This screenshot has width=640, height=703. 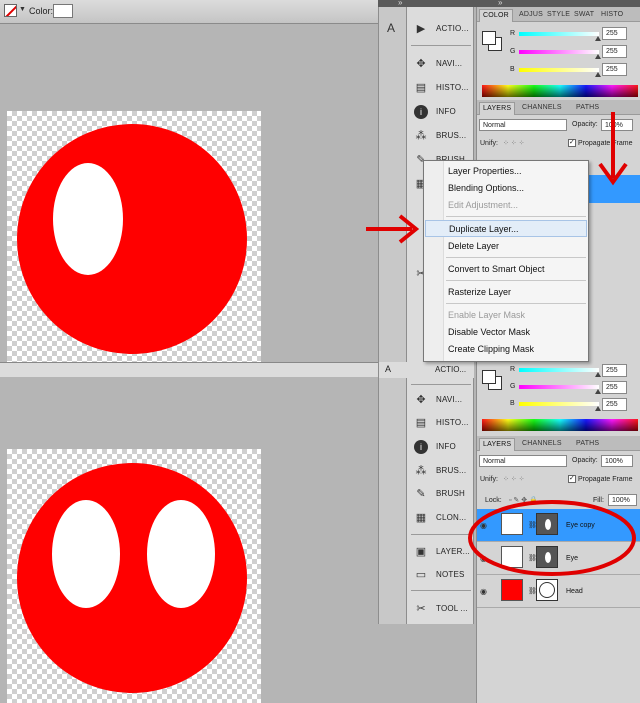 What do you see at coordinates (531, 15) in the screenshot?
I see `tab-adjustments: ADJUS` at bounding box center [531, 15].